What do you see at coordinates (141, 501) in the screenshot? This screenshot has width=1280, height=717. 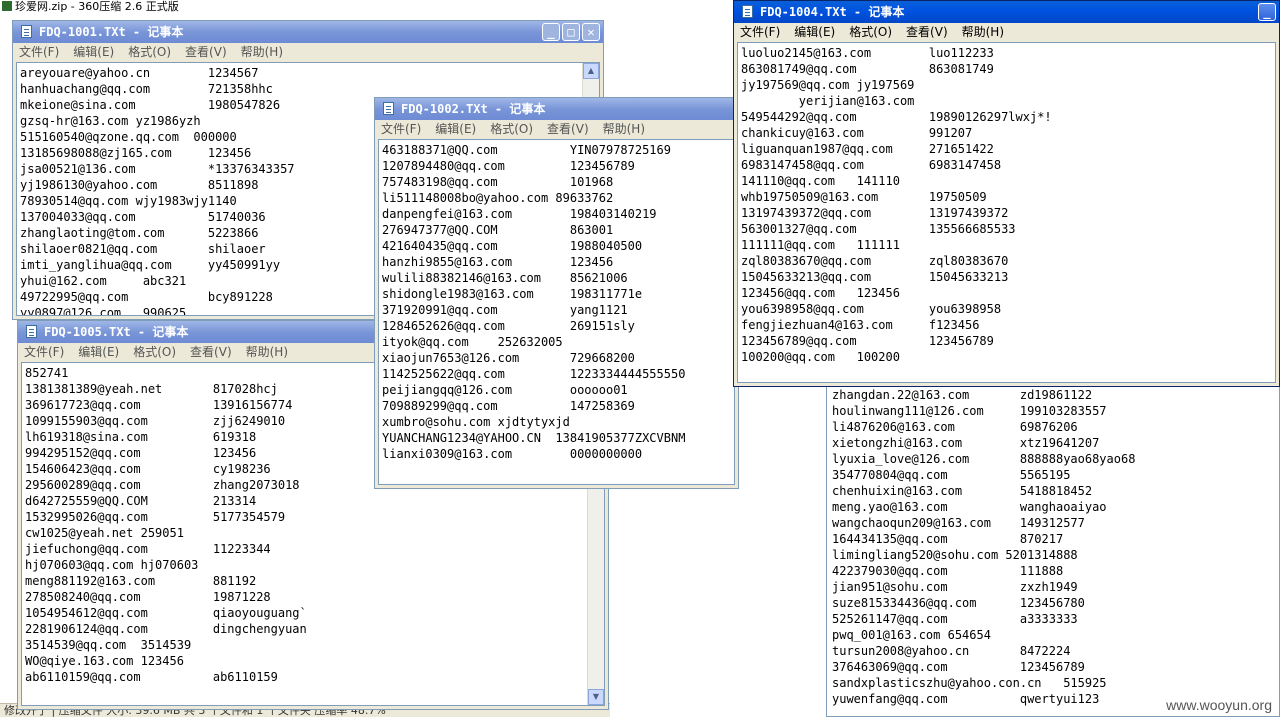 I see `text-line: d642725559@QQ.COM 213314` at bounding box center [141, 501].